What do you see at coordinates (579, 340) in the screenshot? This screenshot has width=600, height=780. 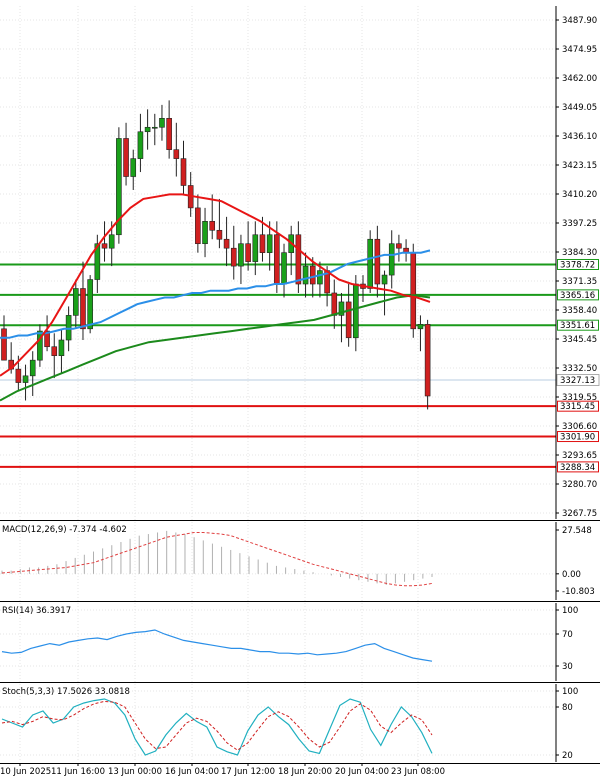 I see `price-tick-label: 3345.45` at bounding box center [579, 340].